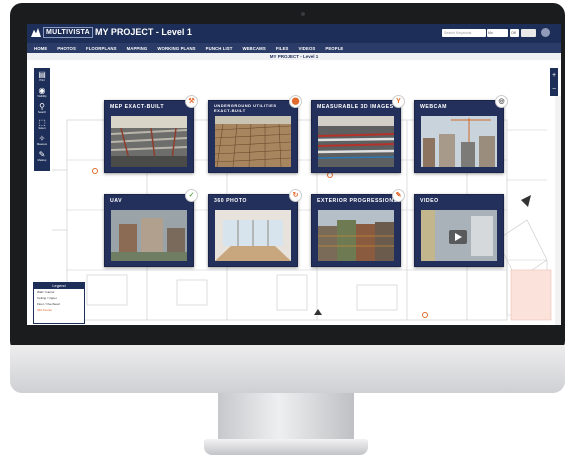 The image size is (572, 470). I want to click on 360-icon: ↻, so click(295, 195).